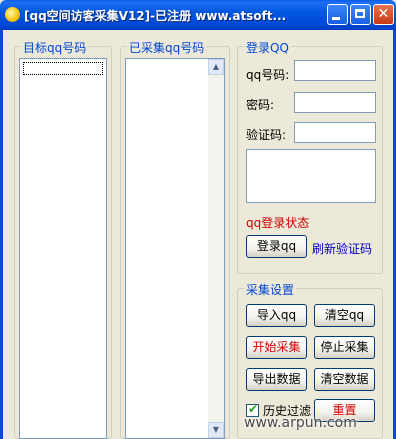 This screenshot has height=439, width=396. I want to click on login-group-label: 登录QQ, so click(267, 47).